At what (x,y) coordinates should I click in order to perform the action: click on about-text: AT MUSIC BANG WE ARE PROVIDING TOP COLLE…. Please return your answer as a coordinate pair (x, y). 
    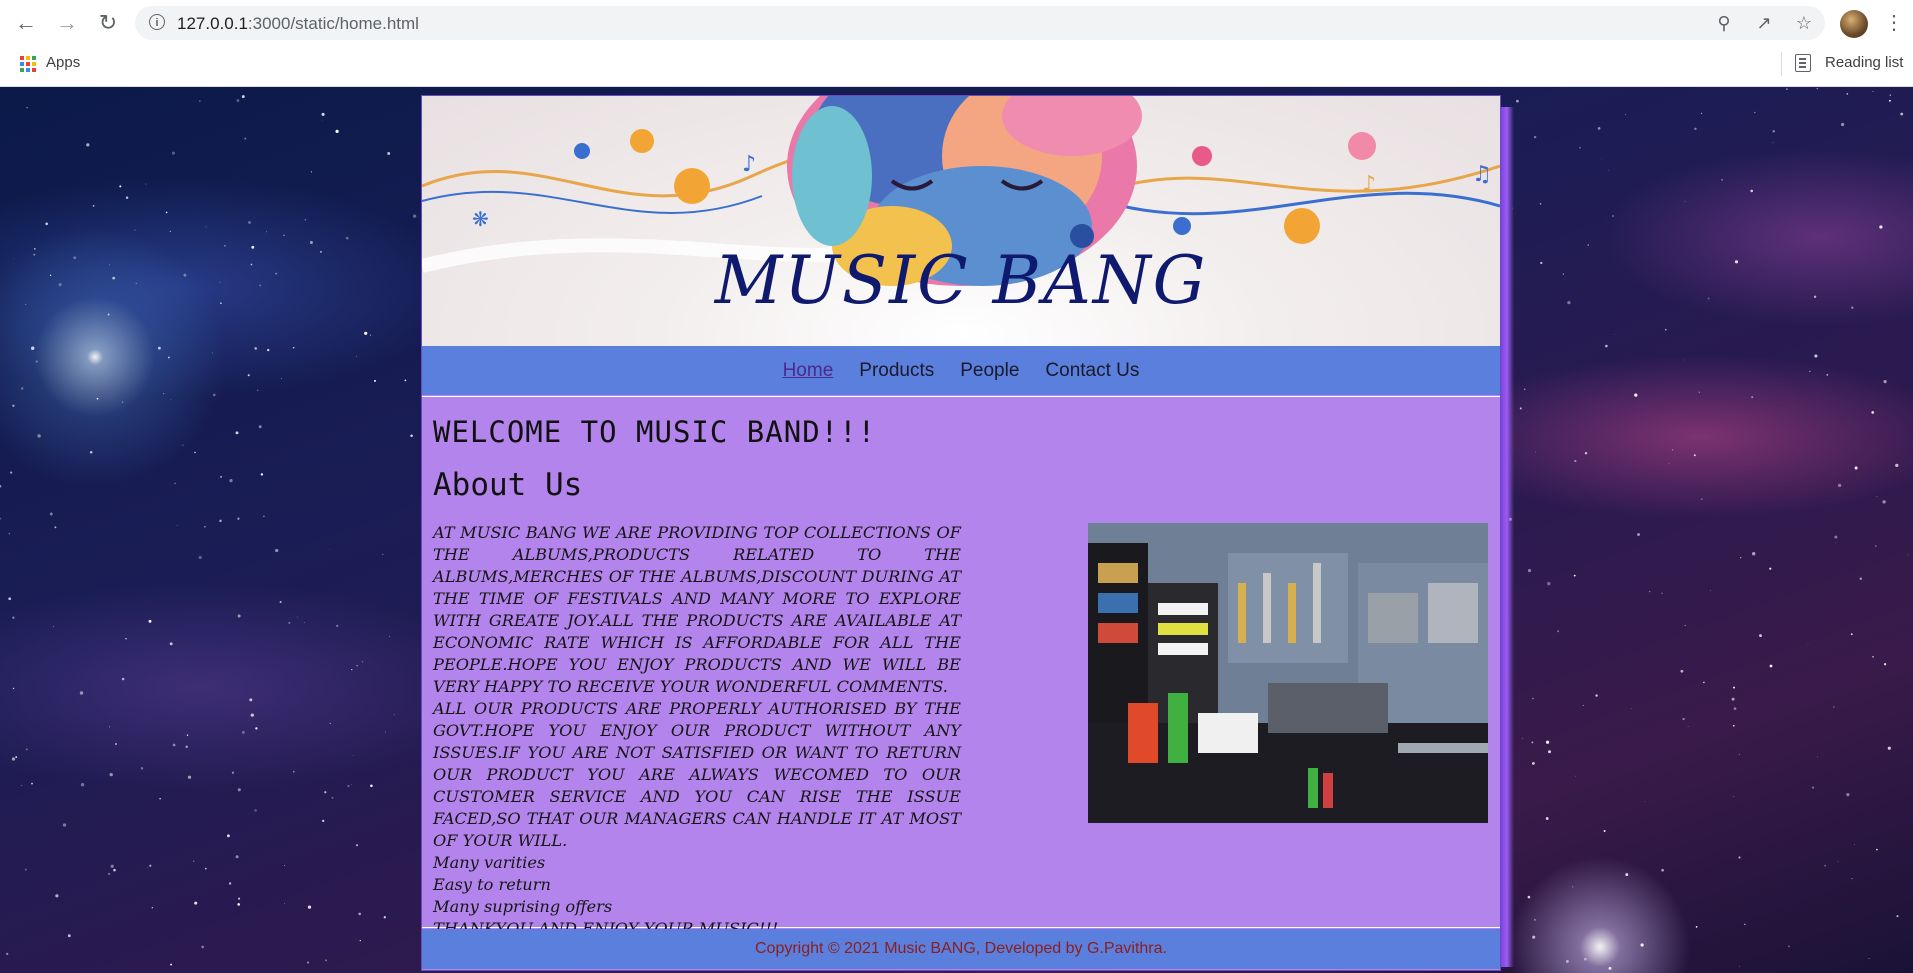
    Looking at the image, I should click on (697, 731).